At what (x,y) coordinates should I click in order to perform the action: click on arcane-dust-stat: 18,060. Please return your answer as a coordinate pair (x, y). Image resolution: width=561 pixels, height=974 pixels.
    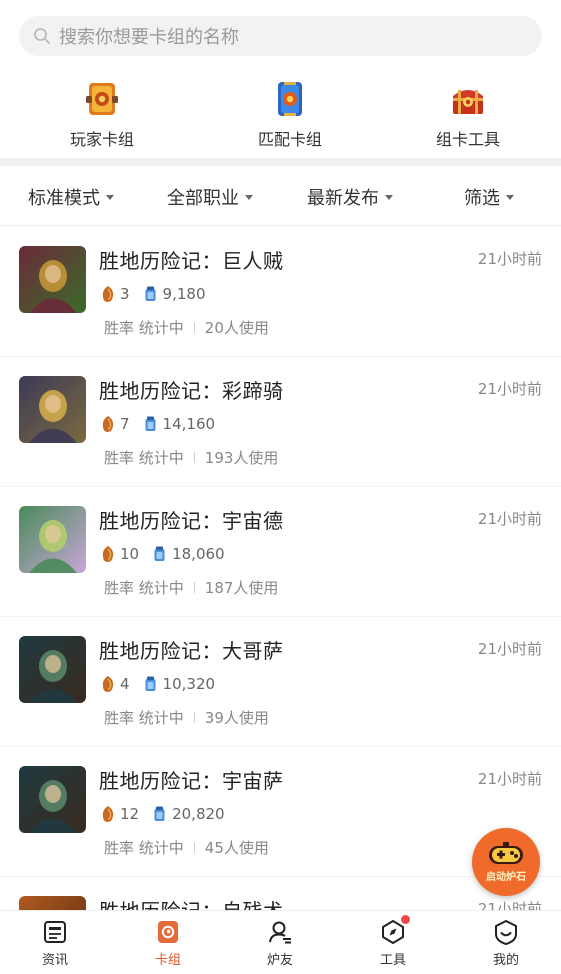
    Looking at the image, I should click on (189, 554).